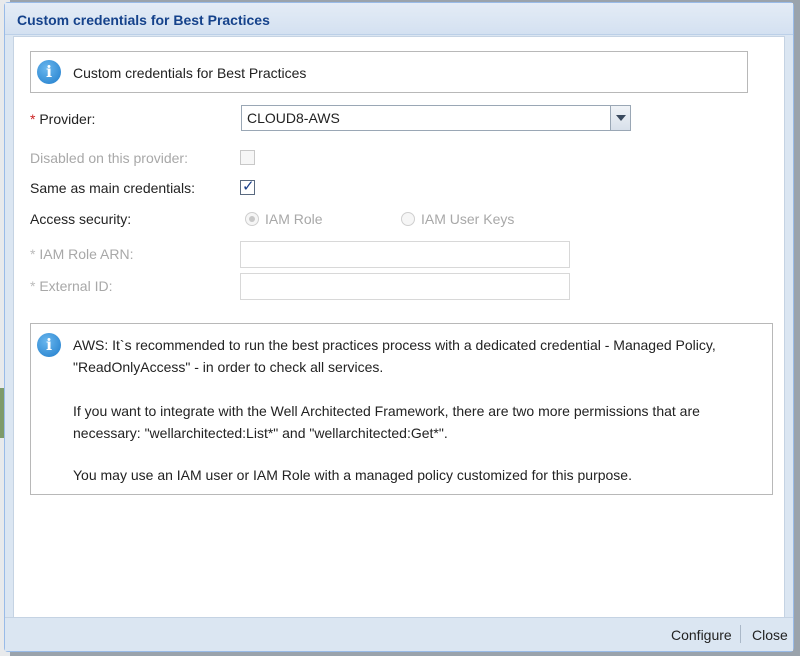  I want to click on provider-select-value: CLOUD8-AWS, so click(293, 118).